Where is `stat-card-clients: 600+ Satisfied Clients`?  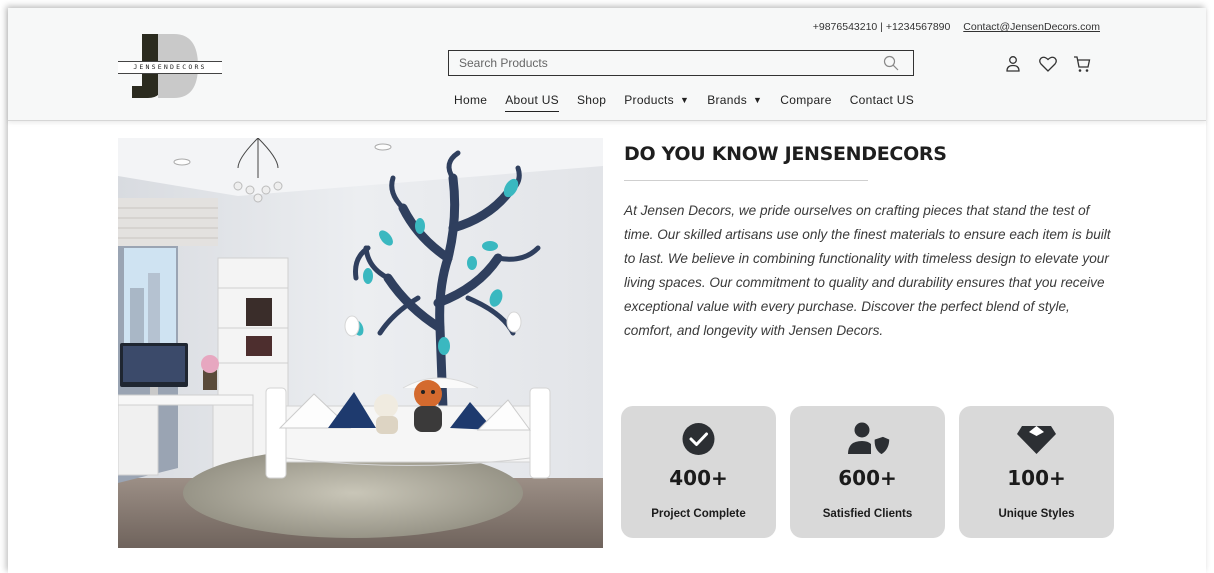
stat-card-clients: 600+ Satisfied Clients is located at coordinates (867, 472).